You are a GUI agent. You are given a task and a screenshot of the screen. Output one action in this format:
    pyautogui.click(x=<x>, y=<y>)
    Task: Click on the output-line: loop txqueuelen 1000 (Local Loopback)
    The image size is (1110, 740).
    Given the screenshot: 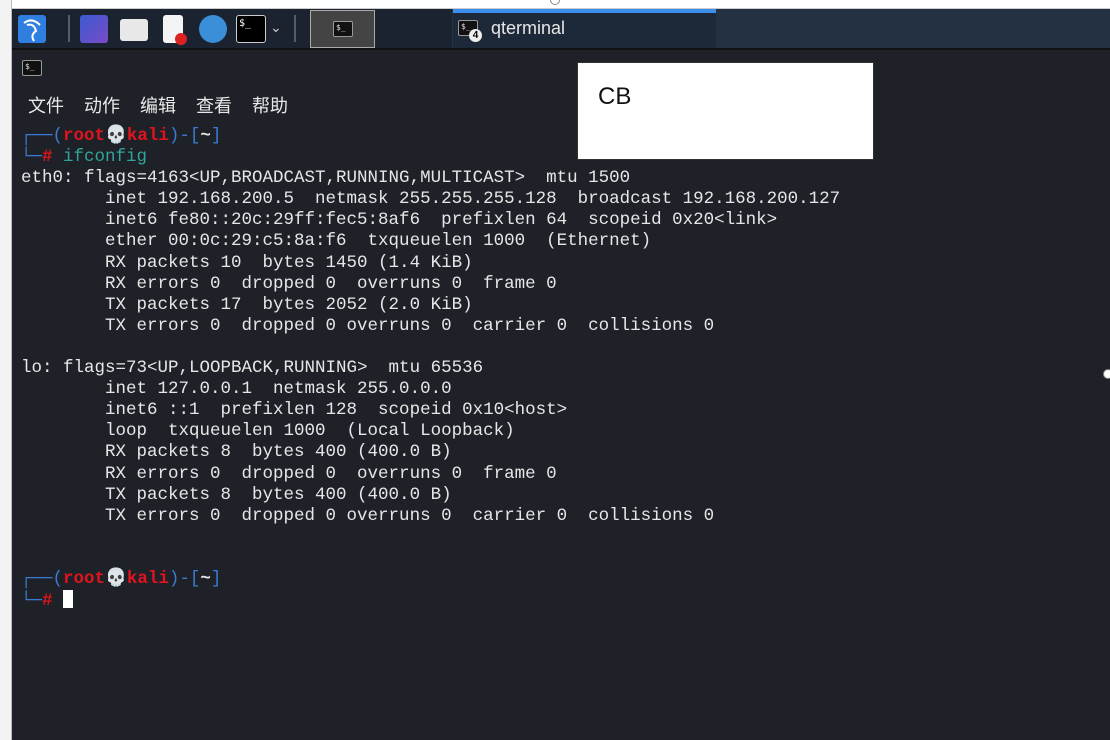 What is the action you would take?
    pyautogui.click(x=268, y=431)
    